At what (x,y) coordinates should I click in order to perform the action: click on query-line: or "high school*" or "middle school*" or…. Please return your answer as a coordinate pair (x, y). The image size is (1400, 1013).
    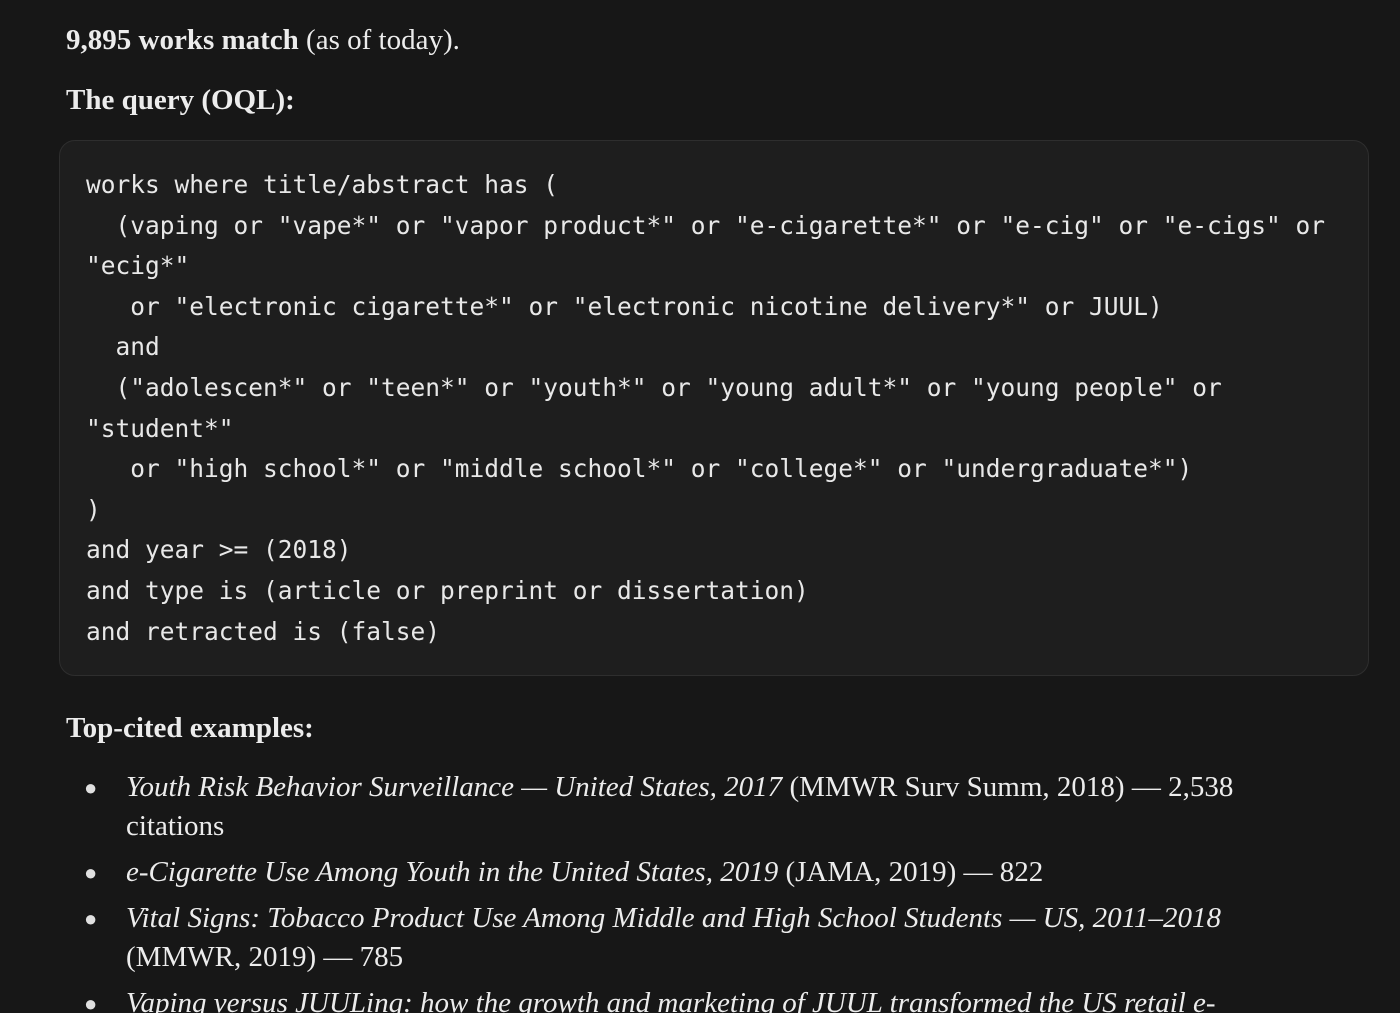
    Looking at the image, I should click on (639, 469).